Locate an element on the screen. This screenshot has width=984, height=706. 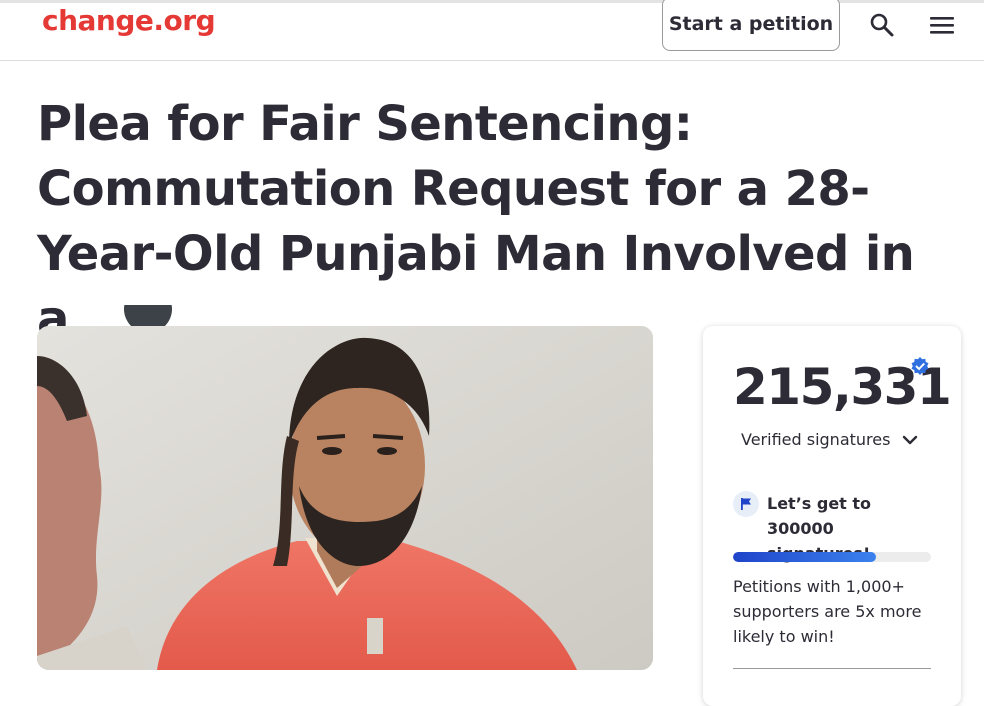
verified-check-icon is located at coordinates (920, 366).